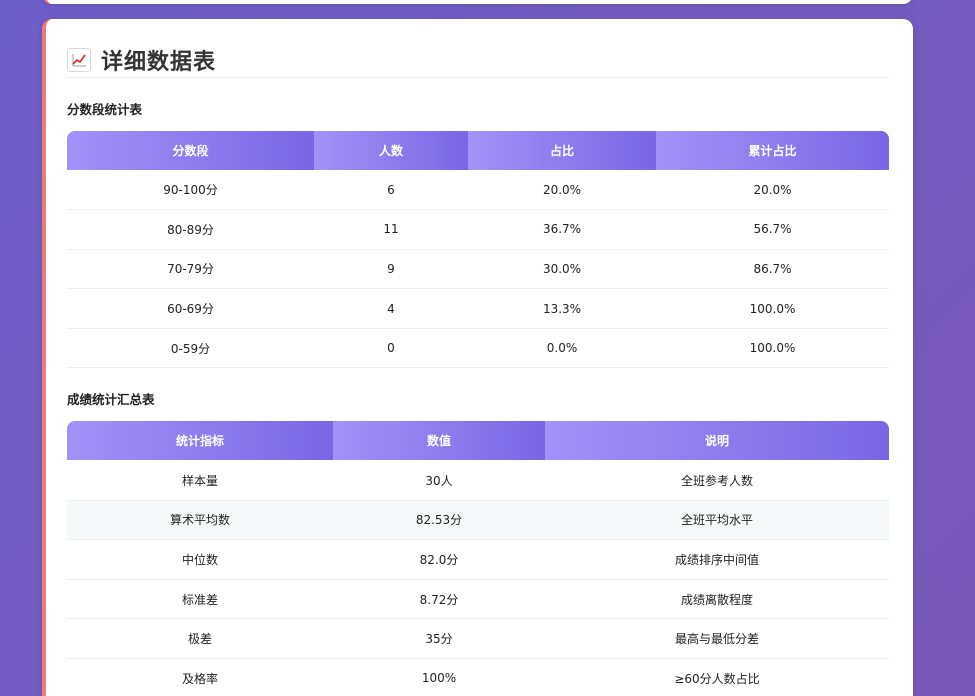 This screenshot has width=975, height=696. Describe the element at coordinates (105, 109) in the screenshot. I see `score-table-title: 分数段统计表` at that location.